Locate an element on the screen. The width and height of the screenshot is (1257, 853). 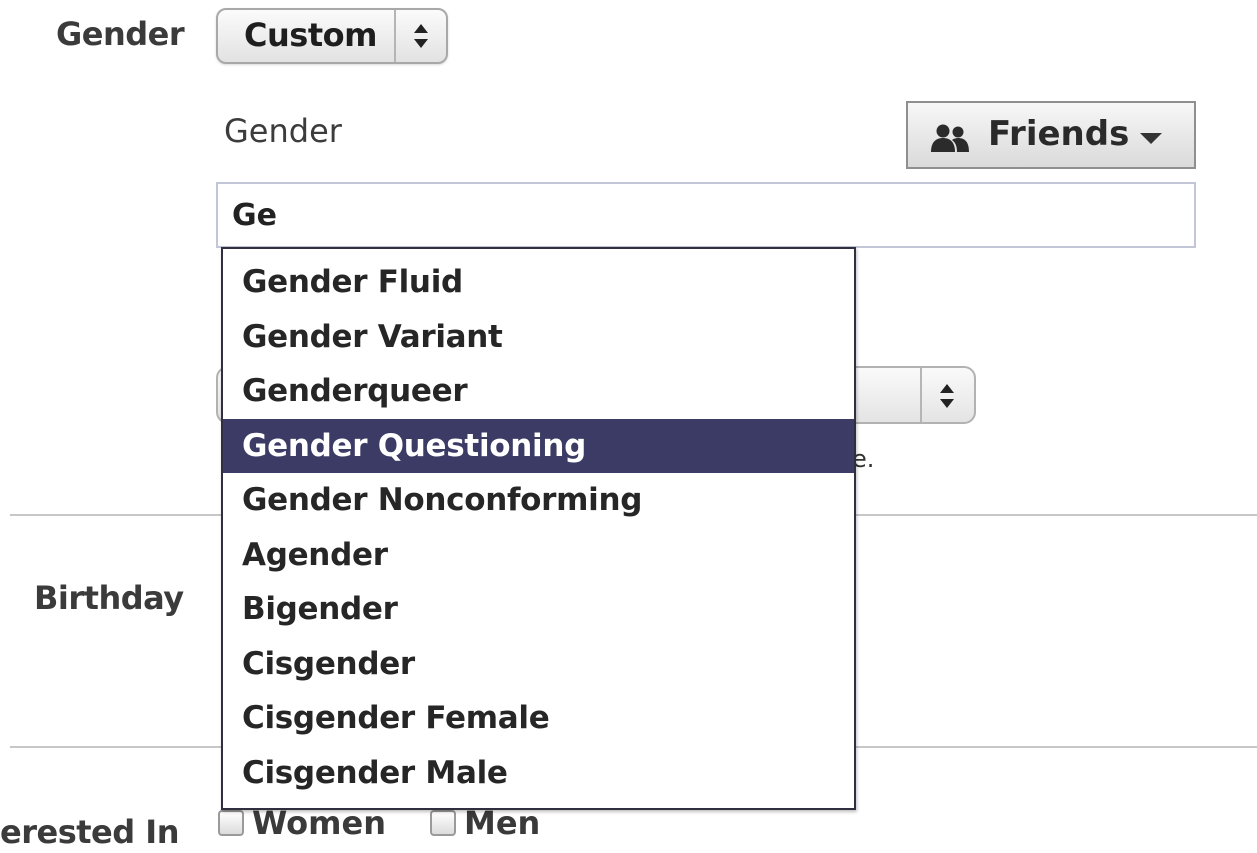
gender-select-divider is located at coordinates (395, 36).